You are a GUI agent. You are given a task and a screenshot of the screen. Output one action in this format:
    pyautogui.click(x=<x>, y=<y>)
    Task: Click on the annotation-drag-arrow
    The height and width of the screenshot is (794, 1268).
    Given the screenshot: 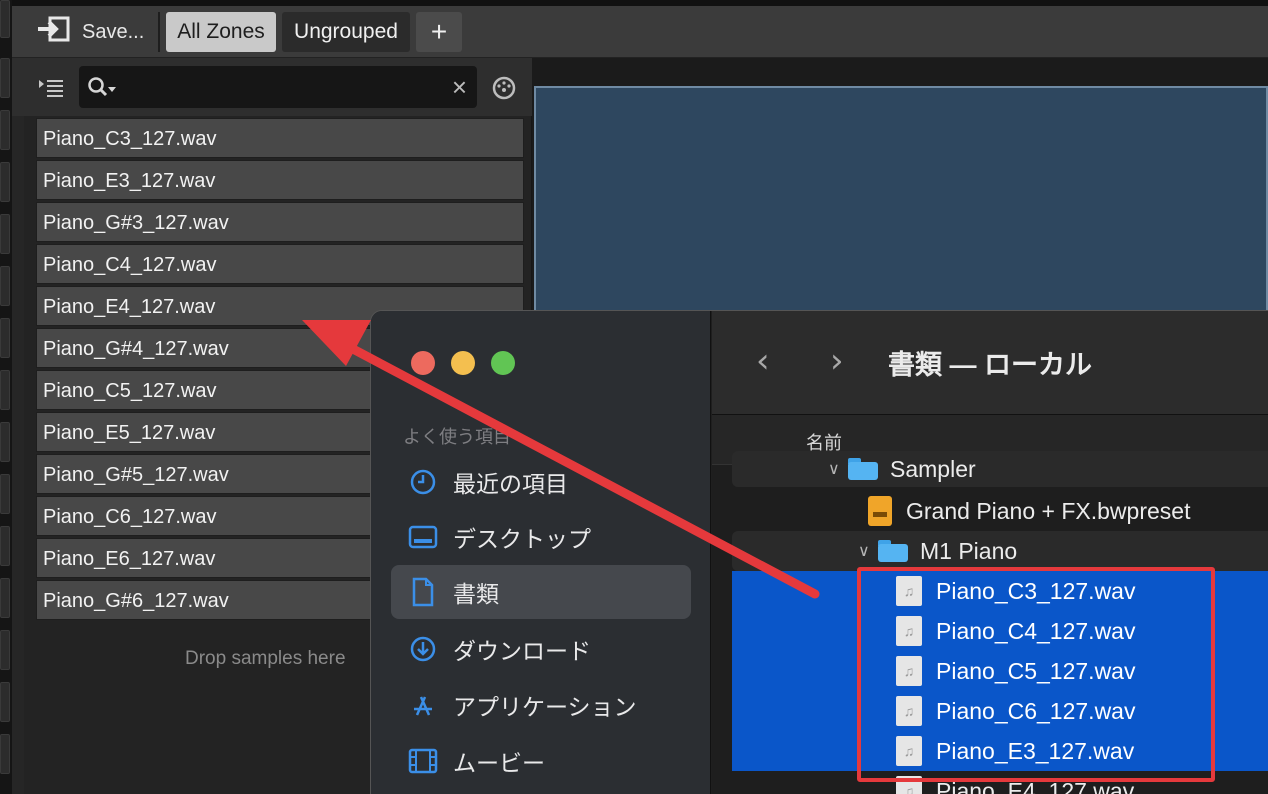 What is the action you would take?
    pyautogui.click(x=561, y=459)
    